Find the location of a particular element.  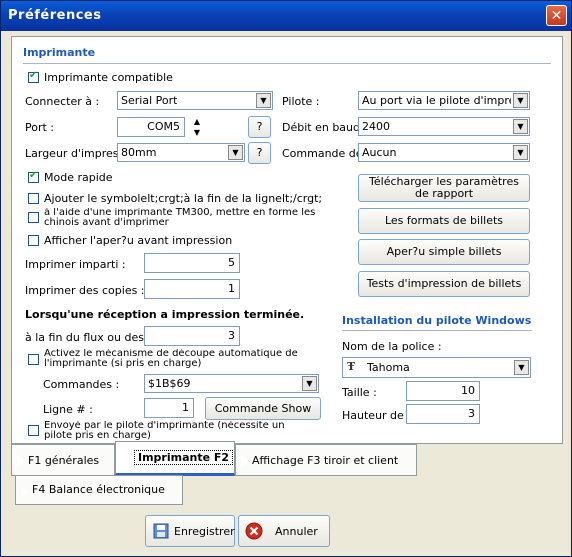

ticket-formats-label: Les formats de billets is located at coordinates (444, 220).